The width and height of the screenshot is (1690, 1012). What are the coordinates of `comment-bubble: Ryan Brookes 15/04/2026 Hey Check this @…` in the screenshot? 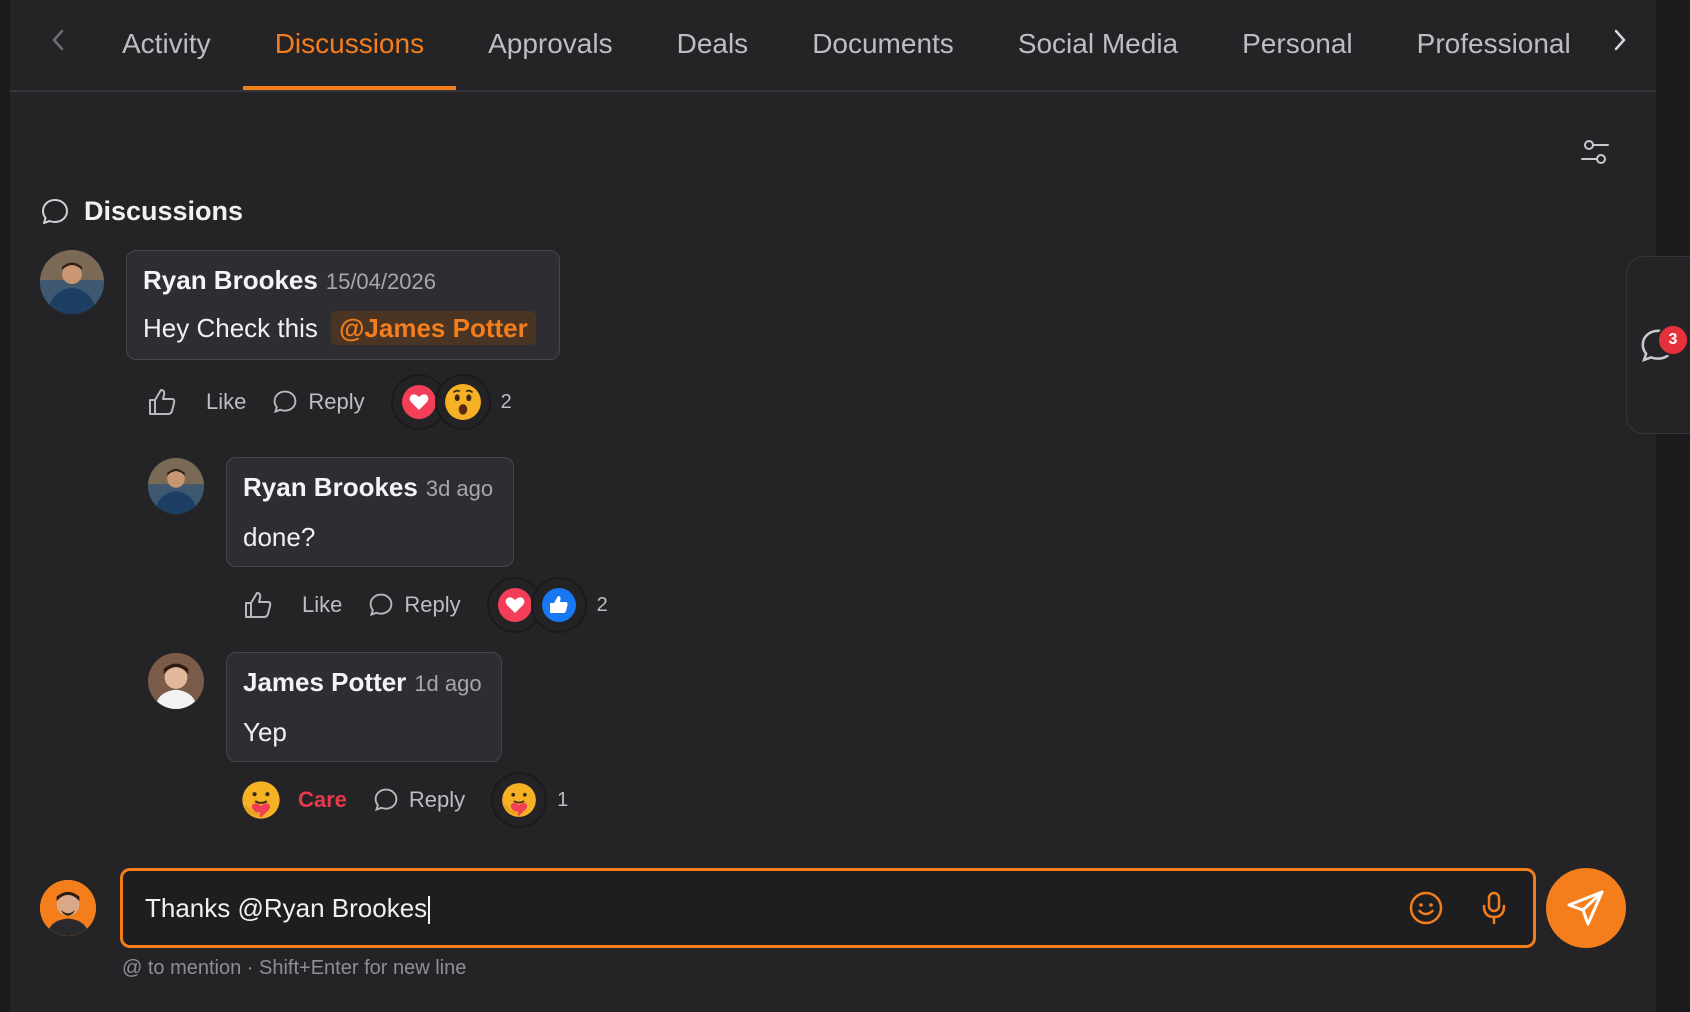 It's located at (343, 305).